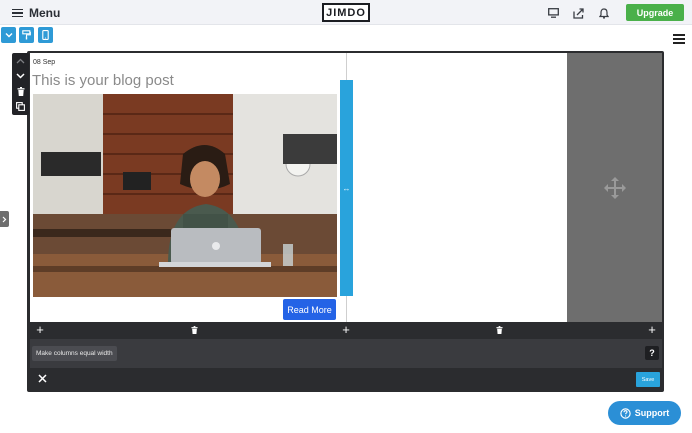  What do you see at coordinates (604, 13) in the screenshot?
I see `bell-icon` at bounding box center [604, 13].